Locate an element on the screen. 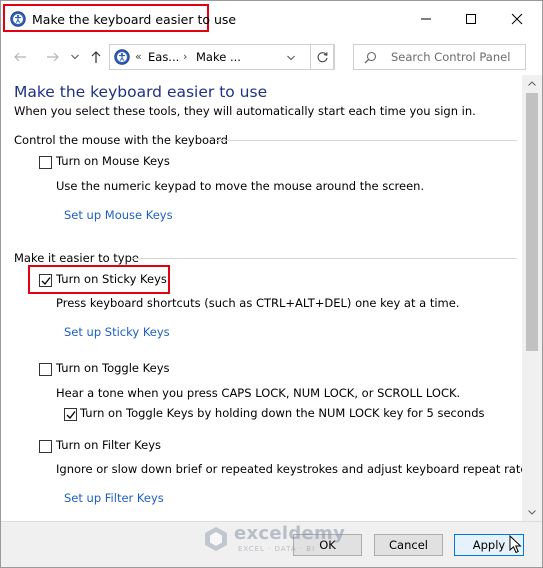 The height and width of the screenshot is (568, 543). watermark-name: exceldemy is located at coordinates (290, 533).